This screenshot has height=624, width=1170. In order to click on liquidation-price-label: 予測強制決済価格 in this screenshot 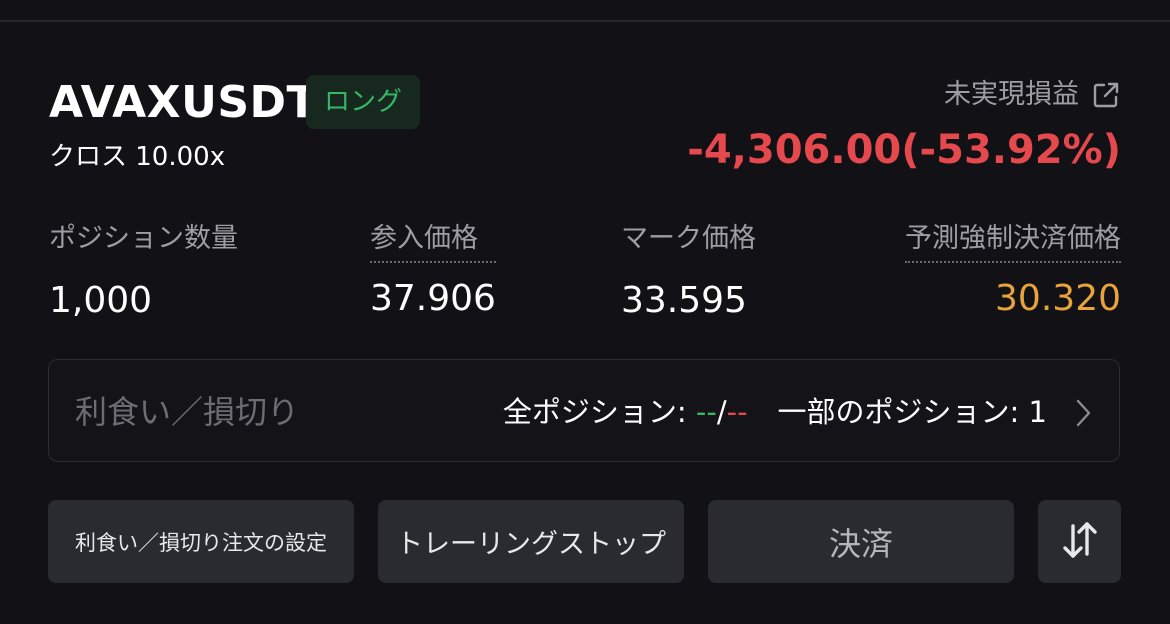, I will do `click(1013, 241)`.